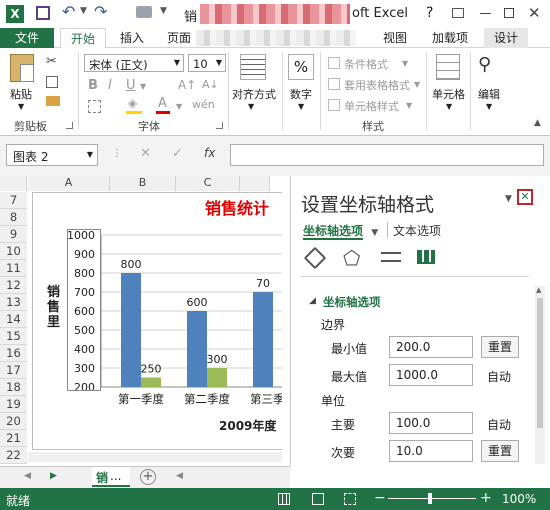 The image size is (550, 510). Describe the element at coordinates (534, 13) in the screenshot. I see `close-window-icon: ✕` at that location.